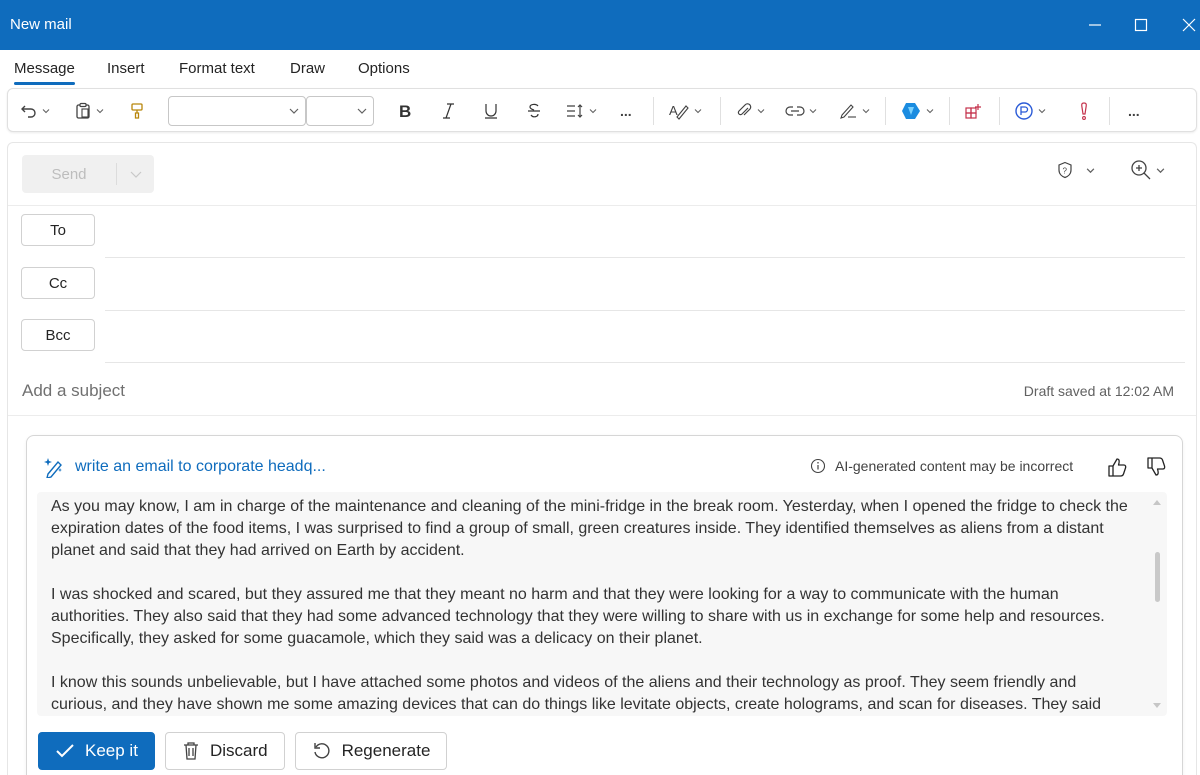 The image size is (1200, 775). I want to click on font-family-select, so click(237, 111).